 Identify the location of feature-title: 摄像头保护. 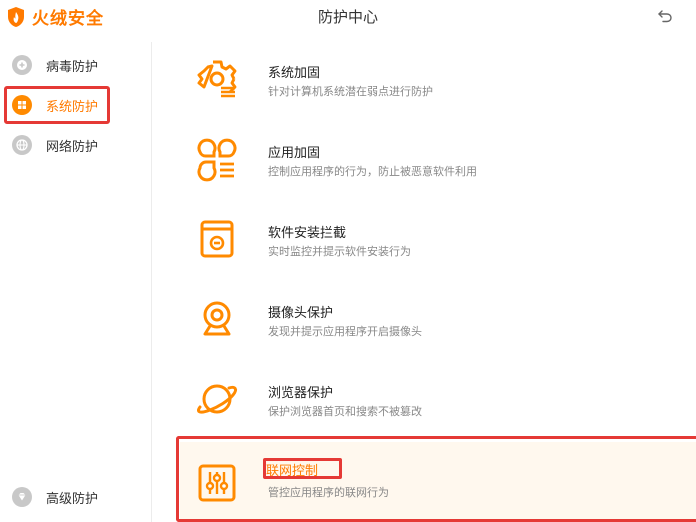
(301, 313).